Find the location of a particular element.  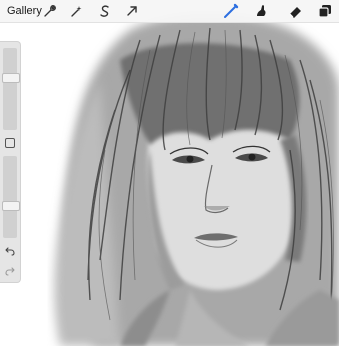

transform-arrow-icon is located at coordinates (132, 11).